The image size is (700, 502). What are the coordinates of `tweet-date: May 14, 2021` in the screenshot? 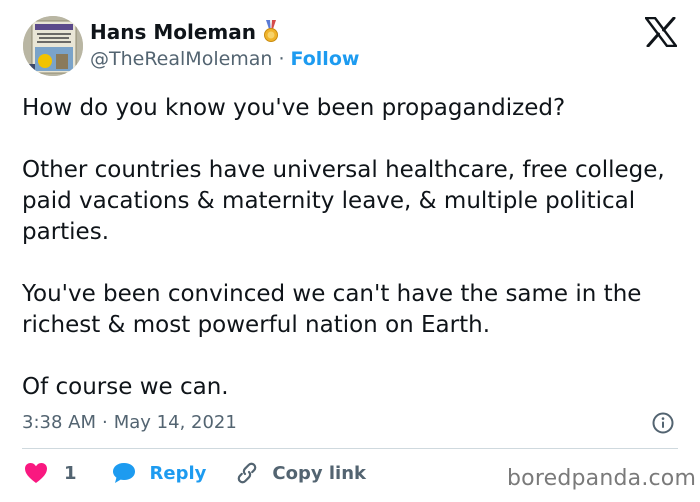 It's located at (175, 422).